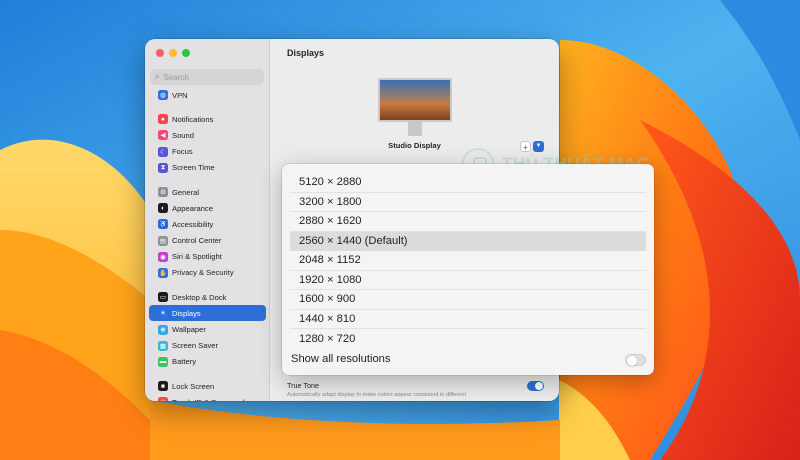  I want to click on sidebar-item-label: Touch ID & Password, so click(208, 399).